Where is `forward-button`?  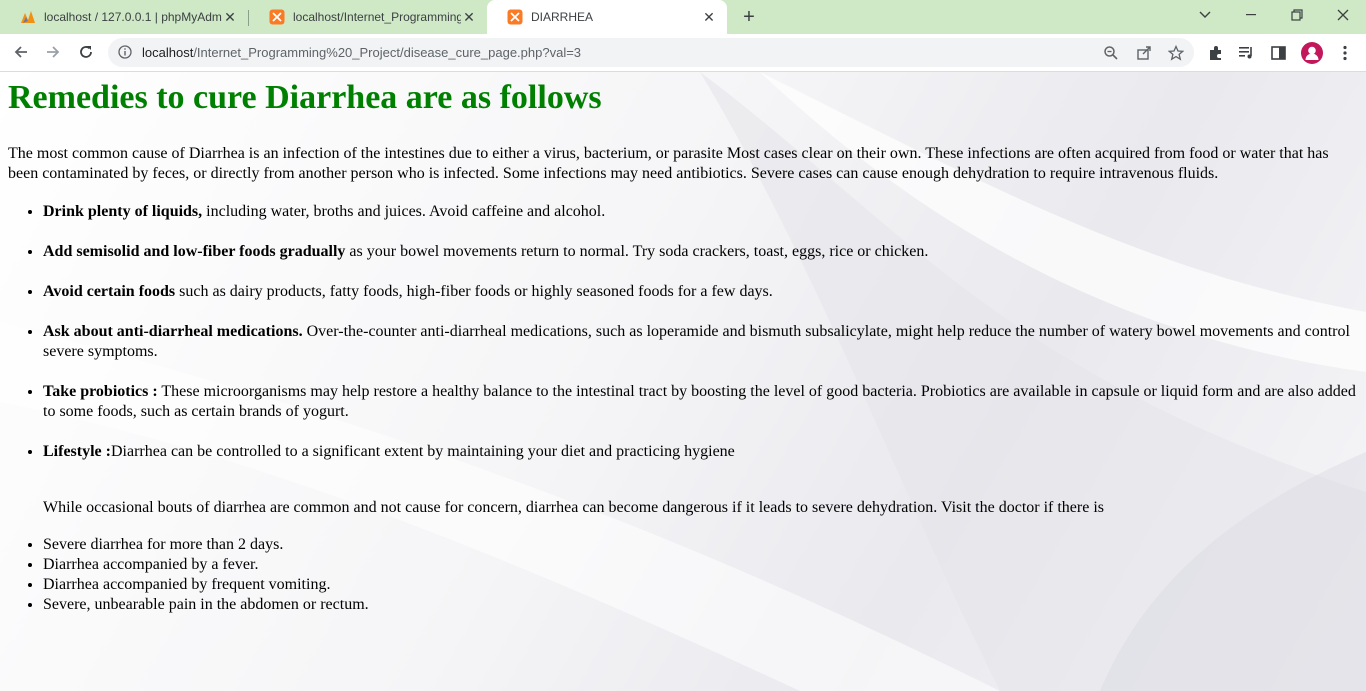 forward-button is located at coordinates (53, 52).